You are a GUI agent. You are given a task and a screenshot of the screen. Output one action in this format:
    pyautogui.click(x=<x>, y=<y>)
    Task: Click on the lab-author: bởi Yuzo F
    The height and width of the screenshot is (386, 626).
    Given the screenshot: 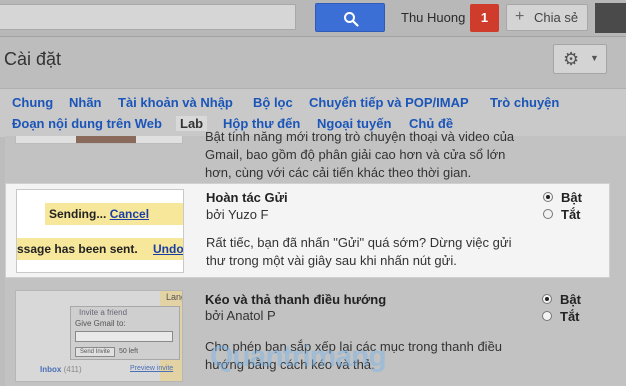 What is the action you would take?
    pyautogui.click(x=237, y=214)
    